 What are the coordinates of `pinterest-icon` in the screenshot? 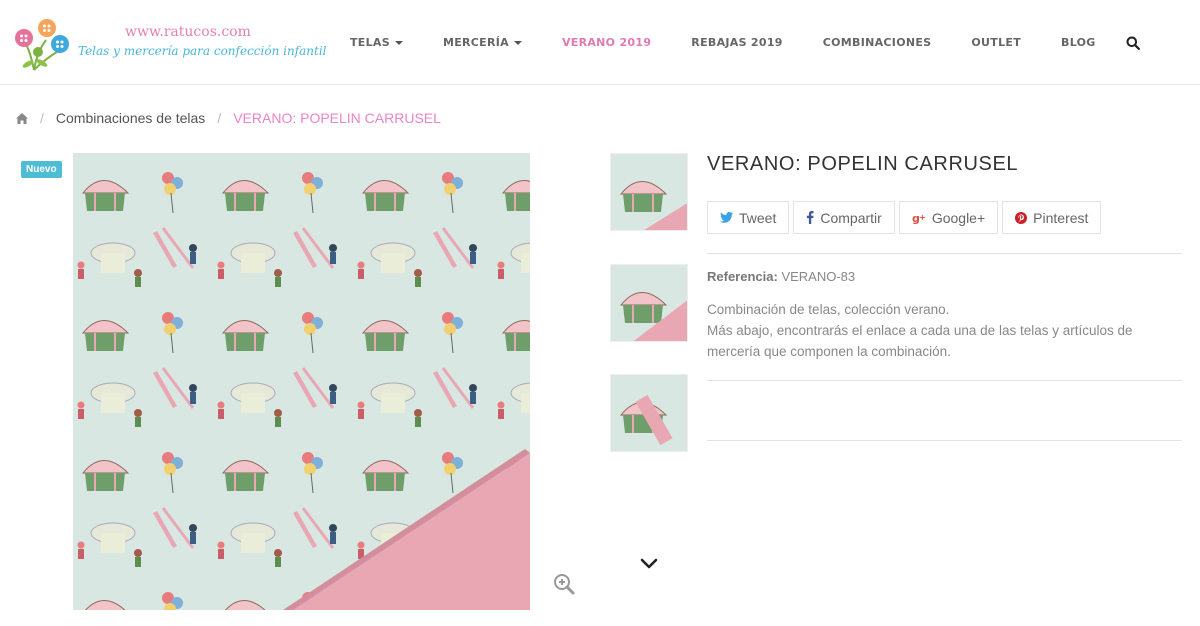 It's located at (1021, 217).